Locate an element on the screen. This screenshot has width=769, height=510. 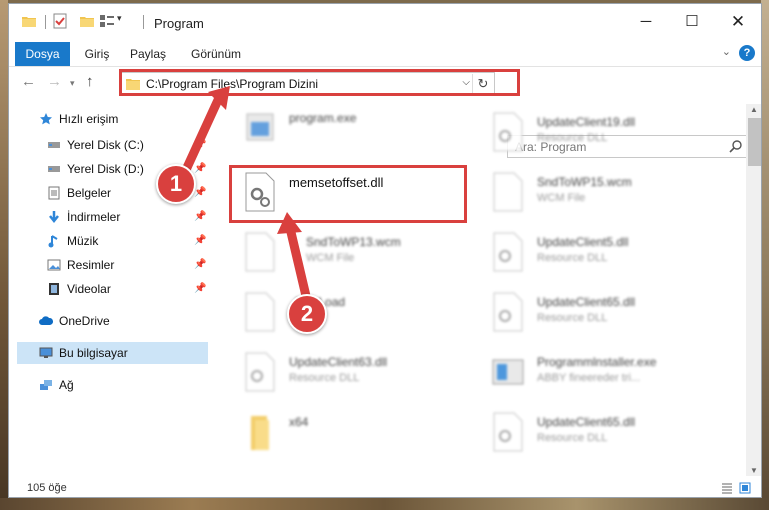
step-badge-1: 1 is located at coordinates (176, 184).